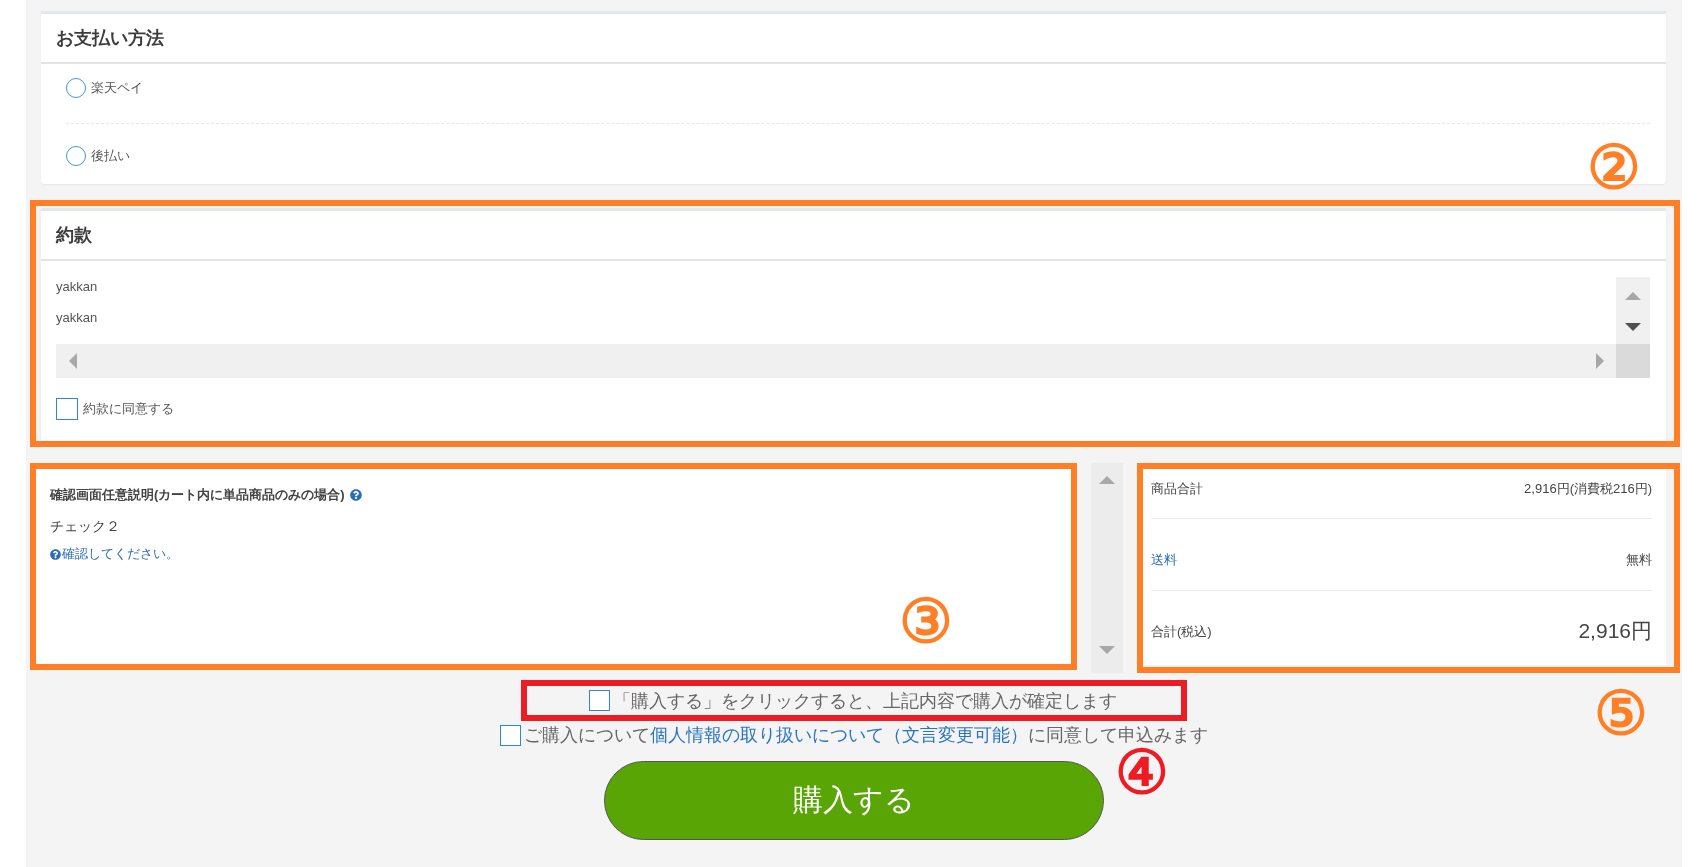 The height and width of the screenshot is (867, 1701). What do you see at coordinates (1177, 489) in the screenshot?
I see `summary-label: 商品合計` at bounding box center [1177, 489].